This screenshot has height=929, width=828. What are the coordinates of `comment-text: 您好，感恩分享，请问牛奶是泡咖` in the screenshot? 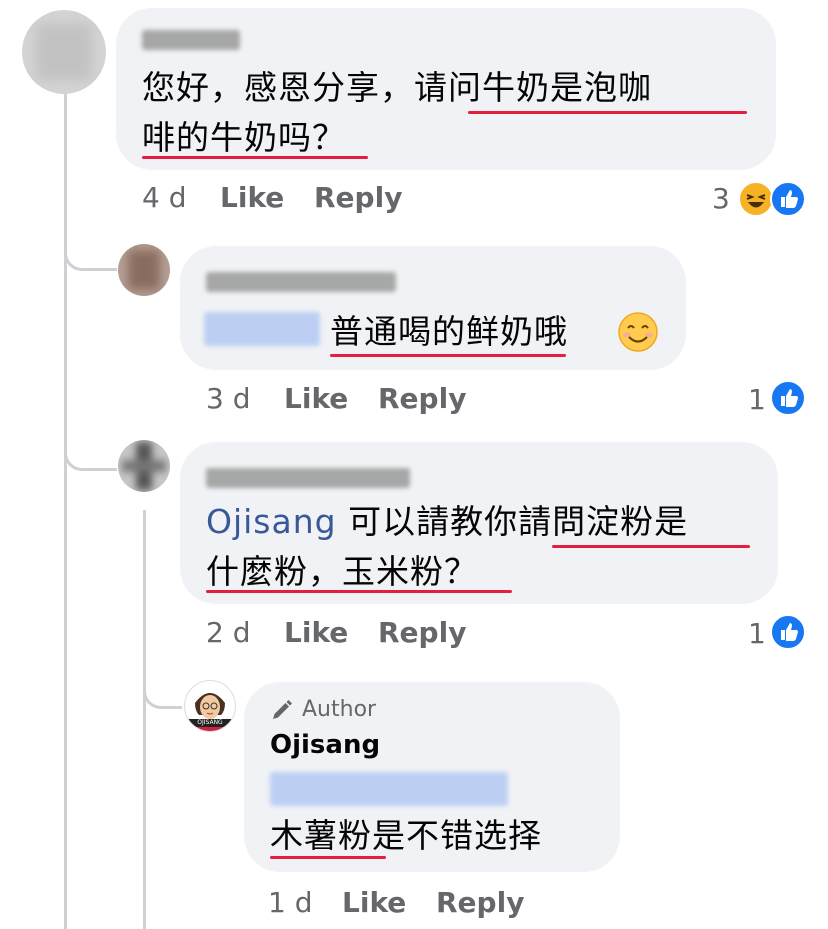 It's located at (397, 87).